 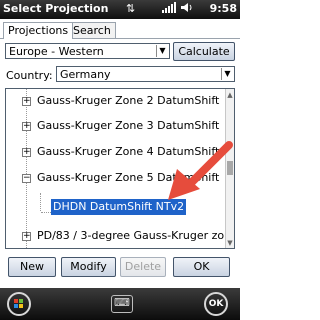 I want to click on country-label: Country:, so click(x=29, y=75).